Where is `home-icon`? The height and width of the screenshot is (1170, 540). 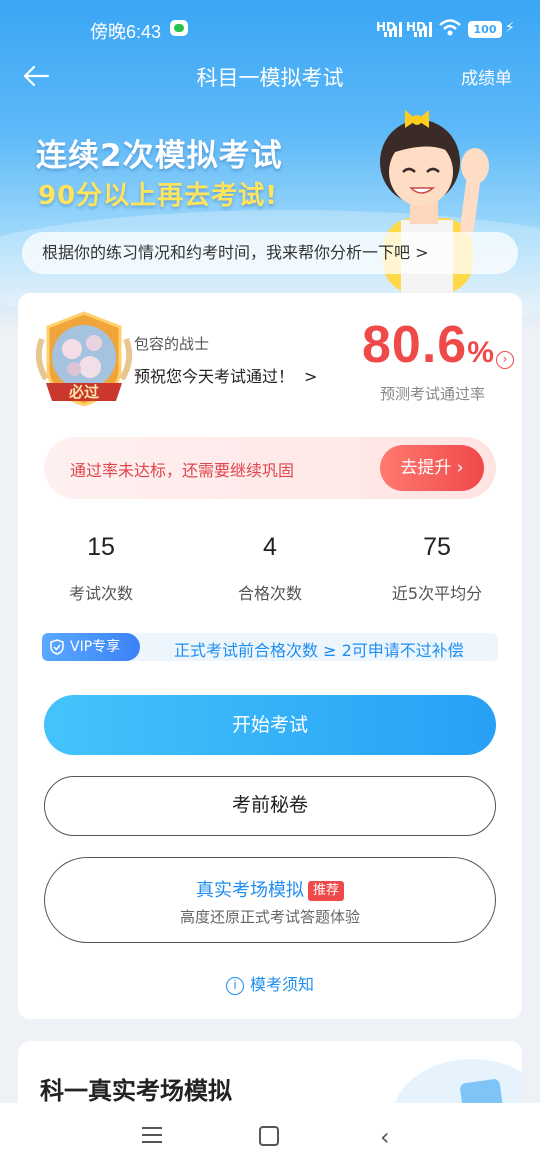
home-icon is located at coordinates (269, 1136).